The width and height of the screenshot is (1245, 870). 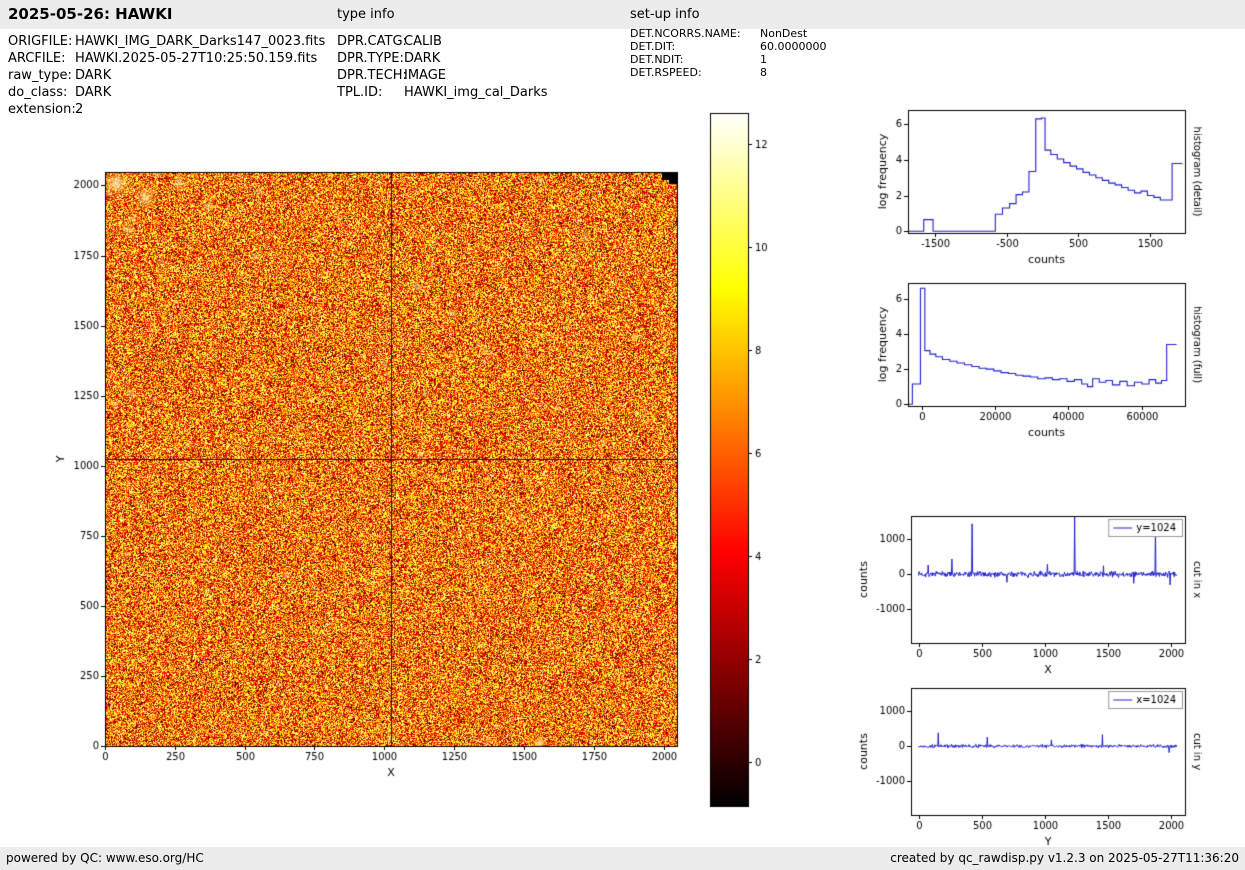 I want to click on type-info-heading: type info, so click(x=366, y=14).